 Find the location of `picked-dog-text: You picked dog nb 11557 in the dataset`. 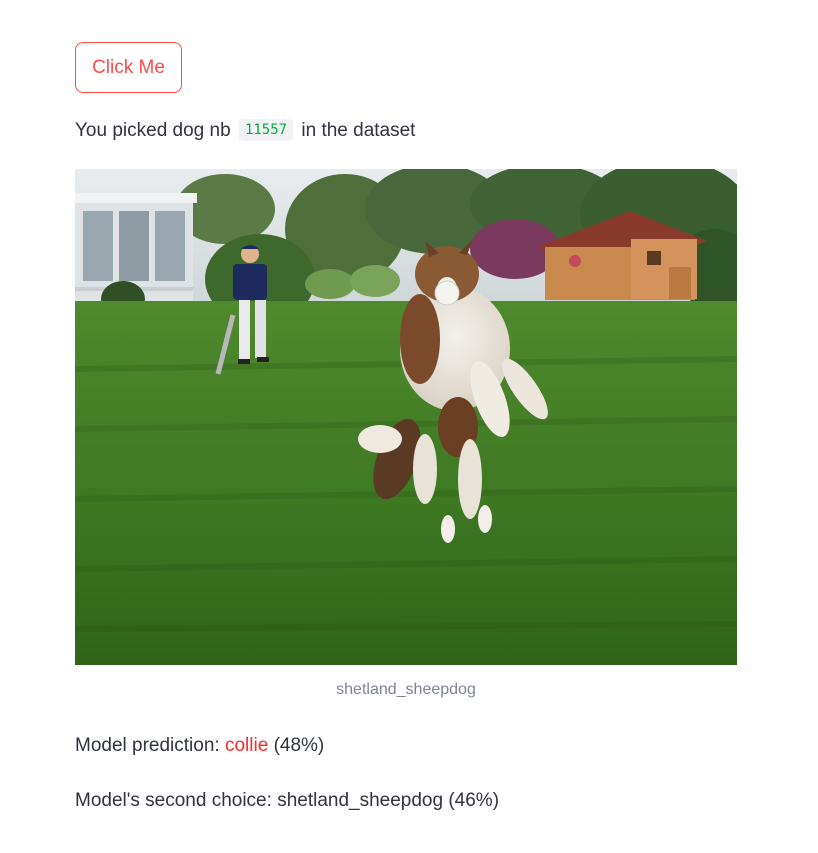

picked-dog-text: You picked dog nb 11557 in the dataset is located at coordinates (245, 131).